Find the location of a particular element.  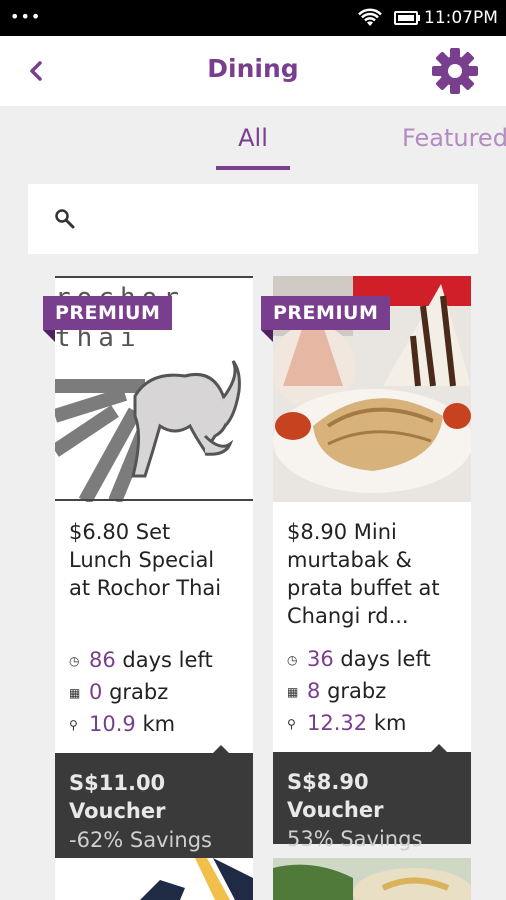

tab-featured: Featured is located at coordinates (454, 140).